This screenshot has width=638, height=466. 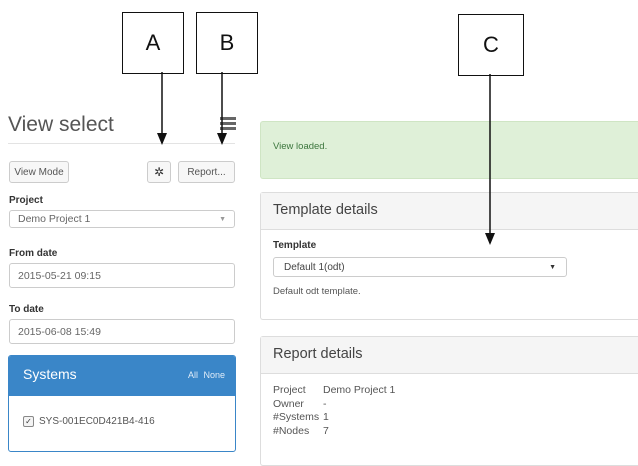 What do you see at coordinates (291, 430) in the screenshot?
I see `detail-key: #Nodes` at bounding box center [291, 430].